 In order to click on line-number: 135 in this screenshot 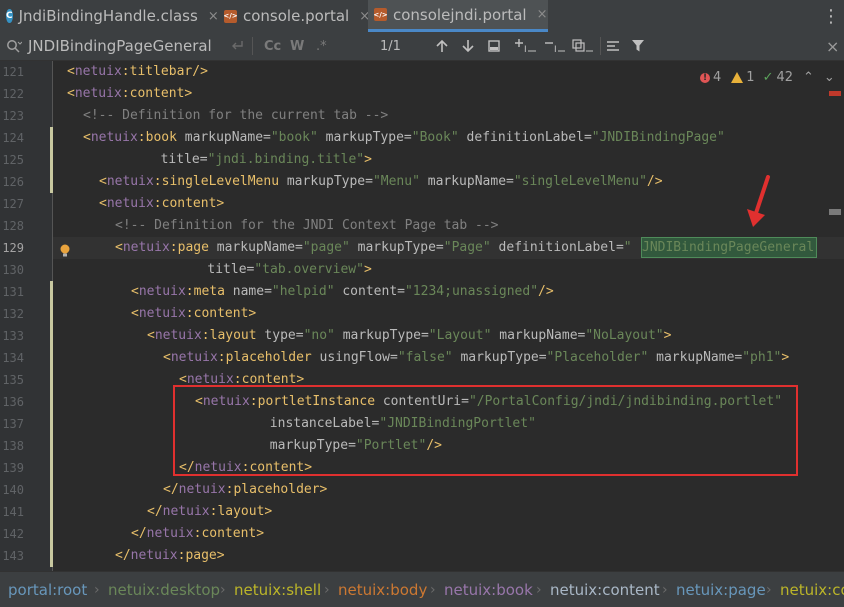, I will do `click(13, 380)`.